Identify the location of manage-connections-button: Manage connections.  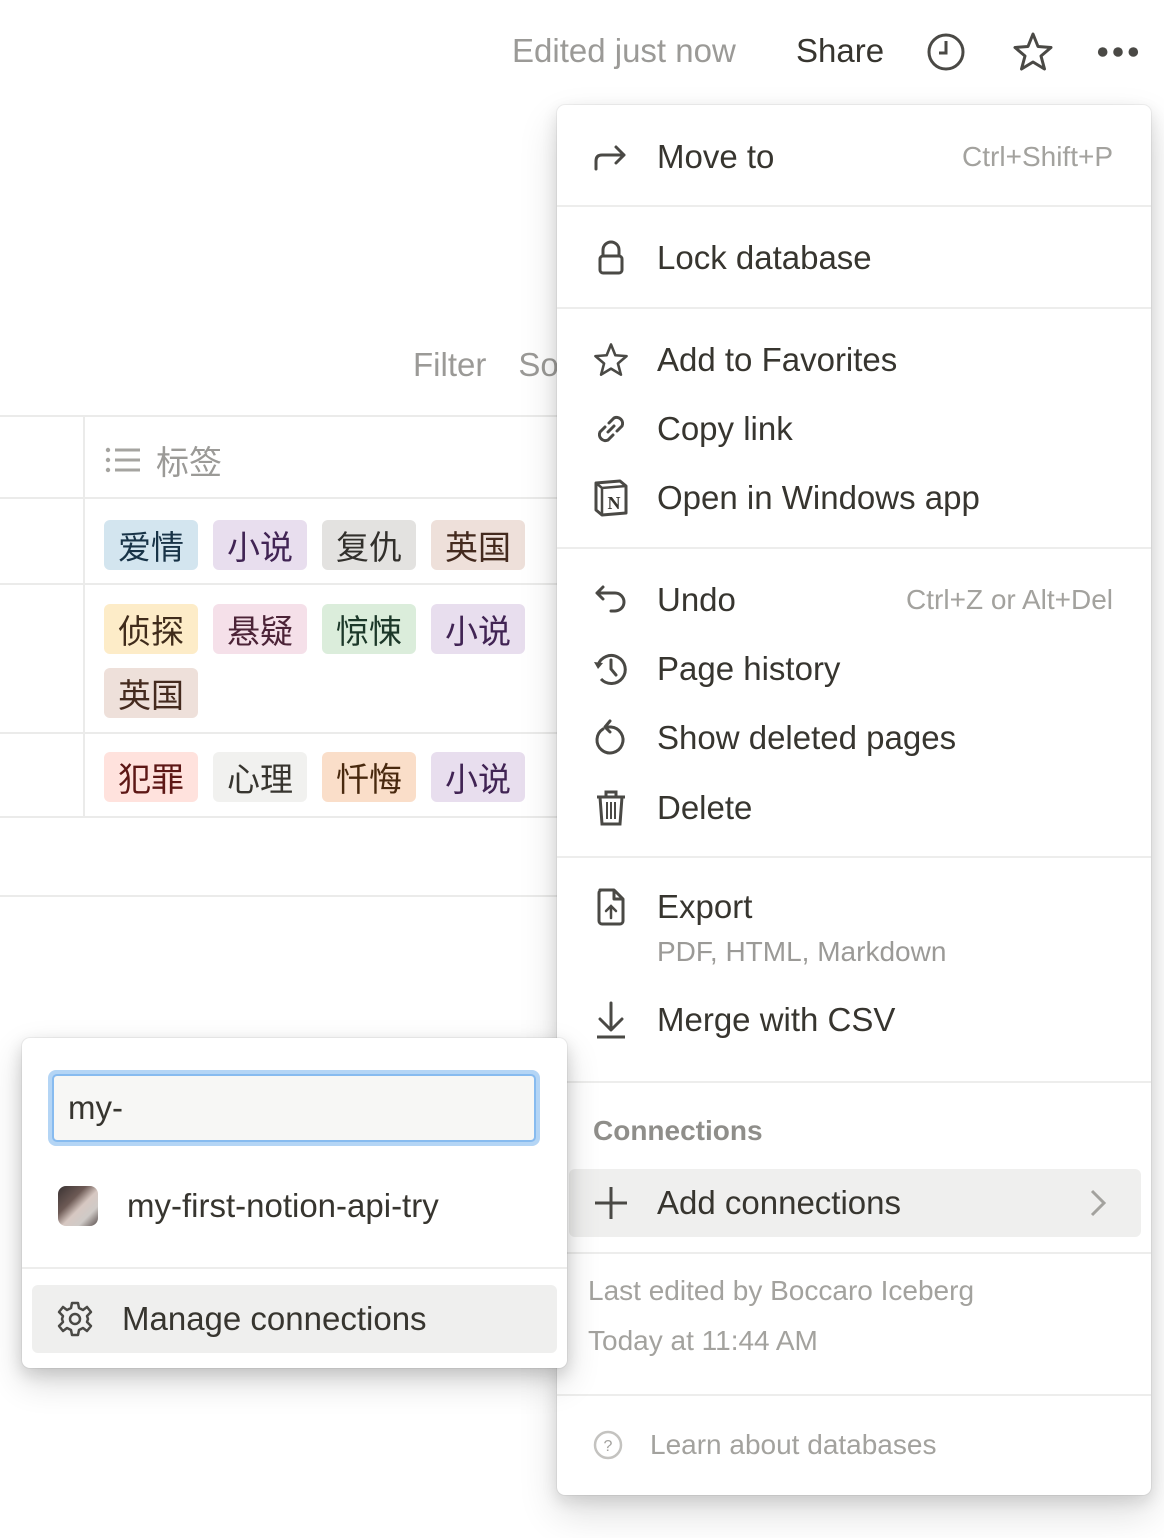
(294, 1319).